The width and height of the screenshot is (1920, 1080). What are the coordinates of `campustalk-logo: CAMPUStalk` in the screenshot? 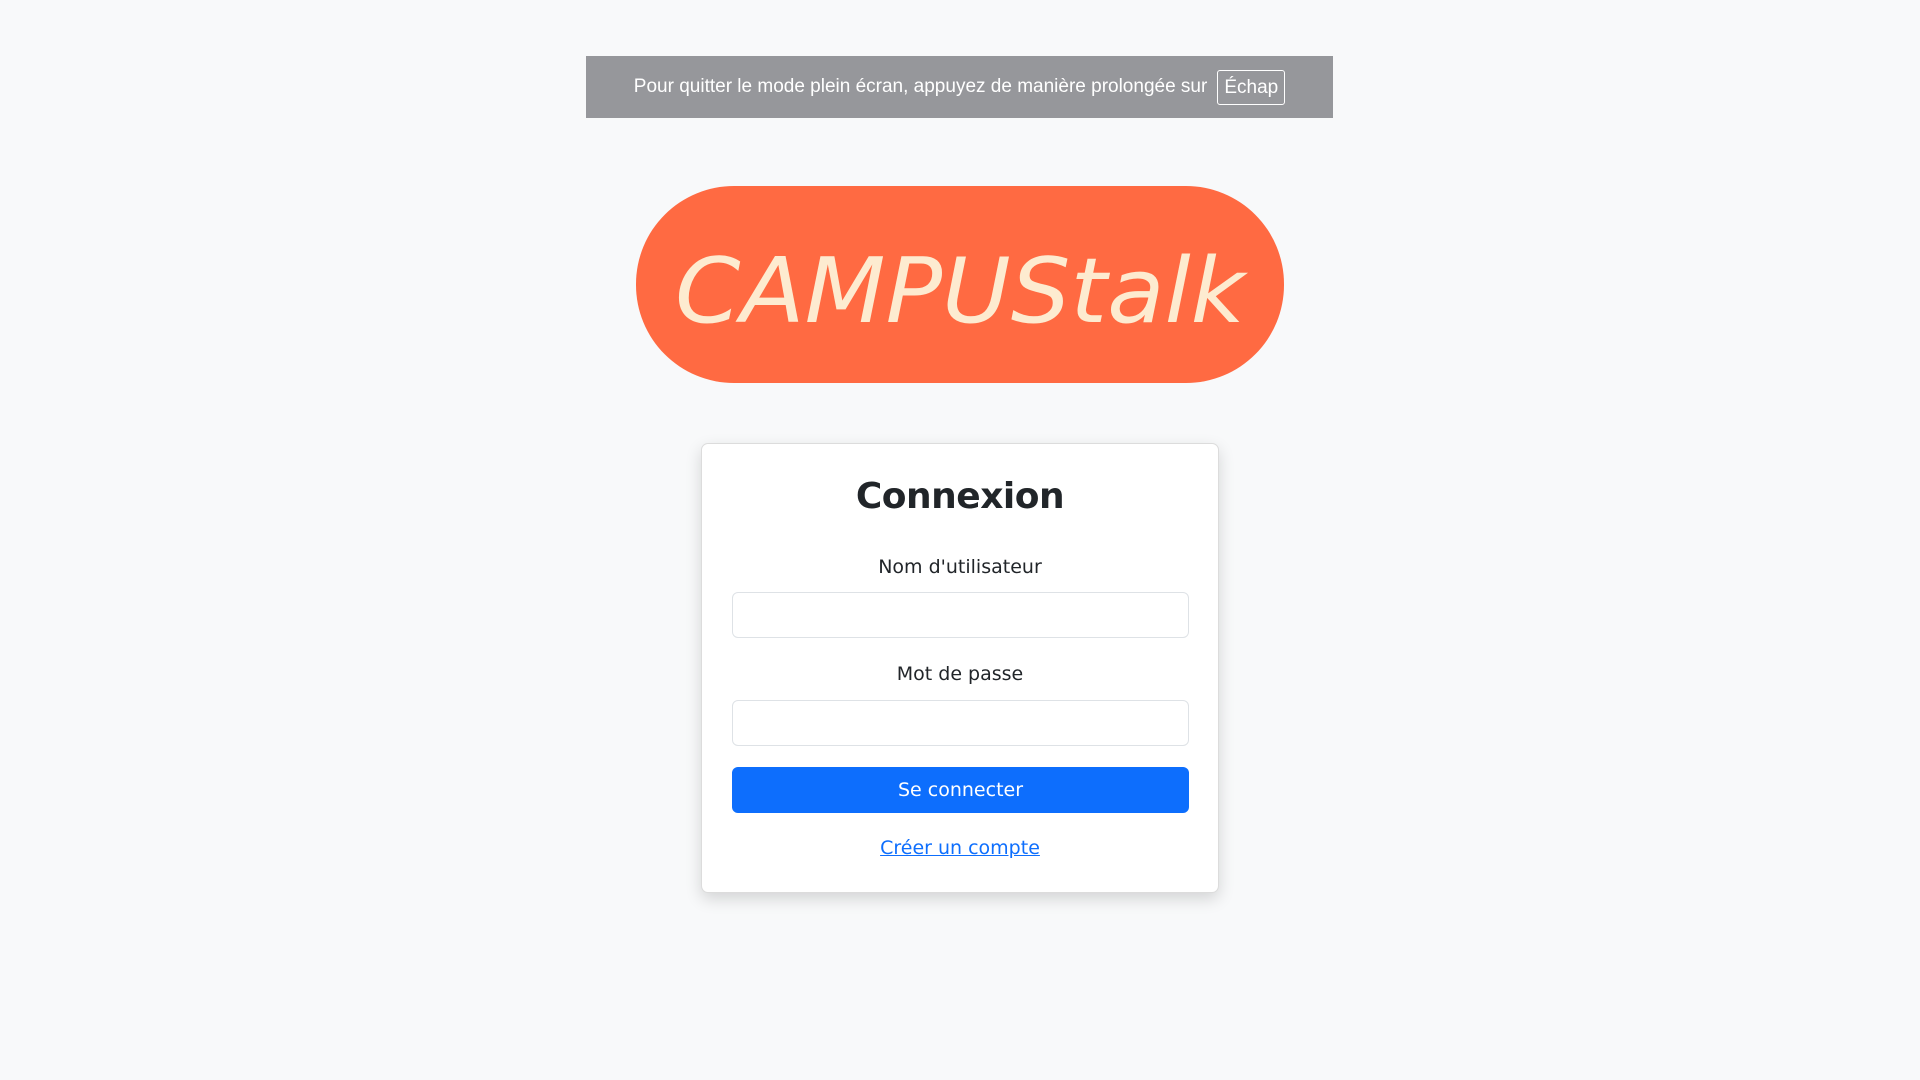 It's located at (960, 284).